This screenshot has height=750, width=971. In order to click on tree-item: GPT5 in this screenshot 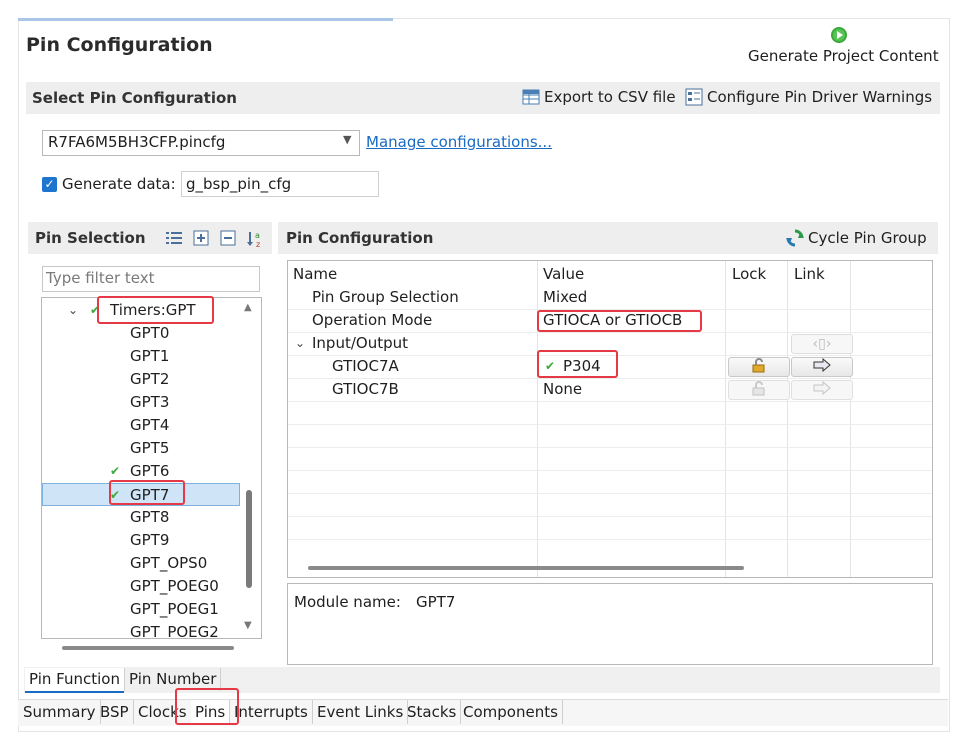, I will do `click(141, 448)`.